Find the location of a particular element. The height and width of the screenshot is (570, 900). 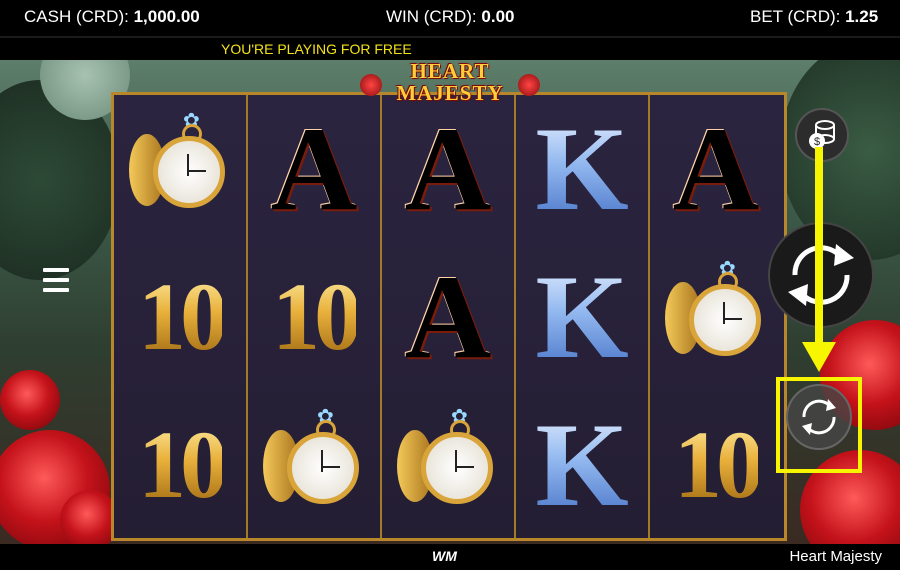

free-play-notice: YOU'RE PLAYING FOR FREE is located at coordinates (316, 49).